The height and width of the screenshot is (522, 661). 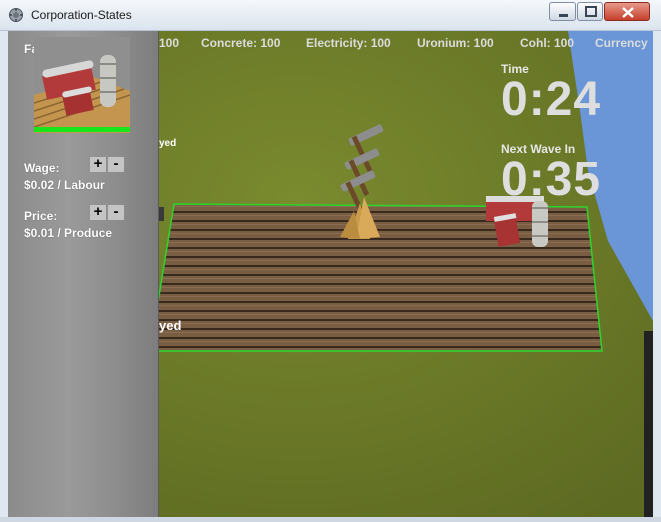 I want to click on resource-electricity: Electricity: 100, so click(x=348, y=43).